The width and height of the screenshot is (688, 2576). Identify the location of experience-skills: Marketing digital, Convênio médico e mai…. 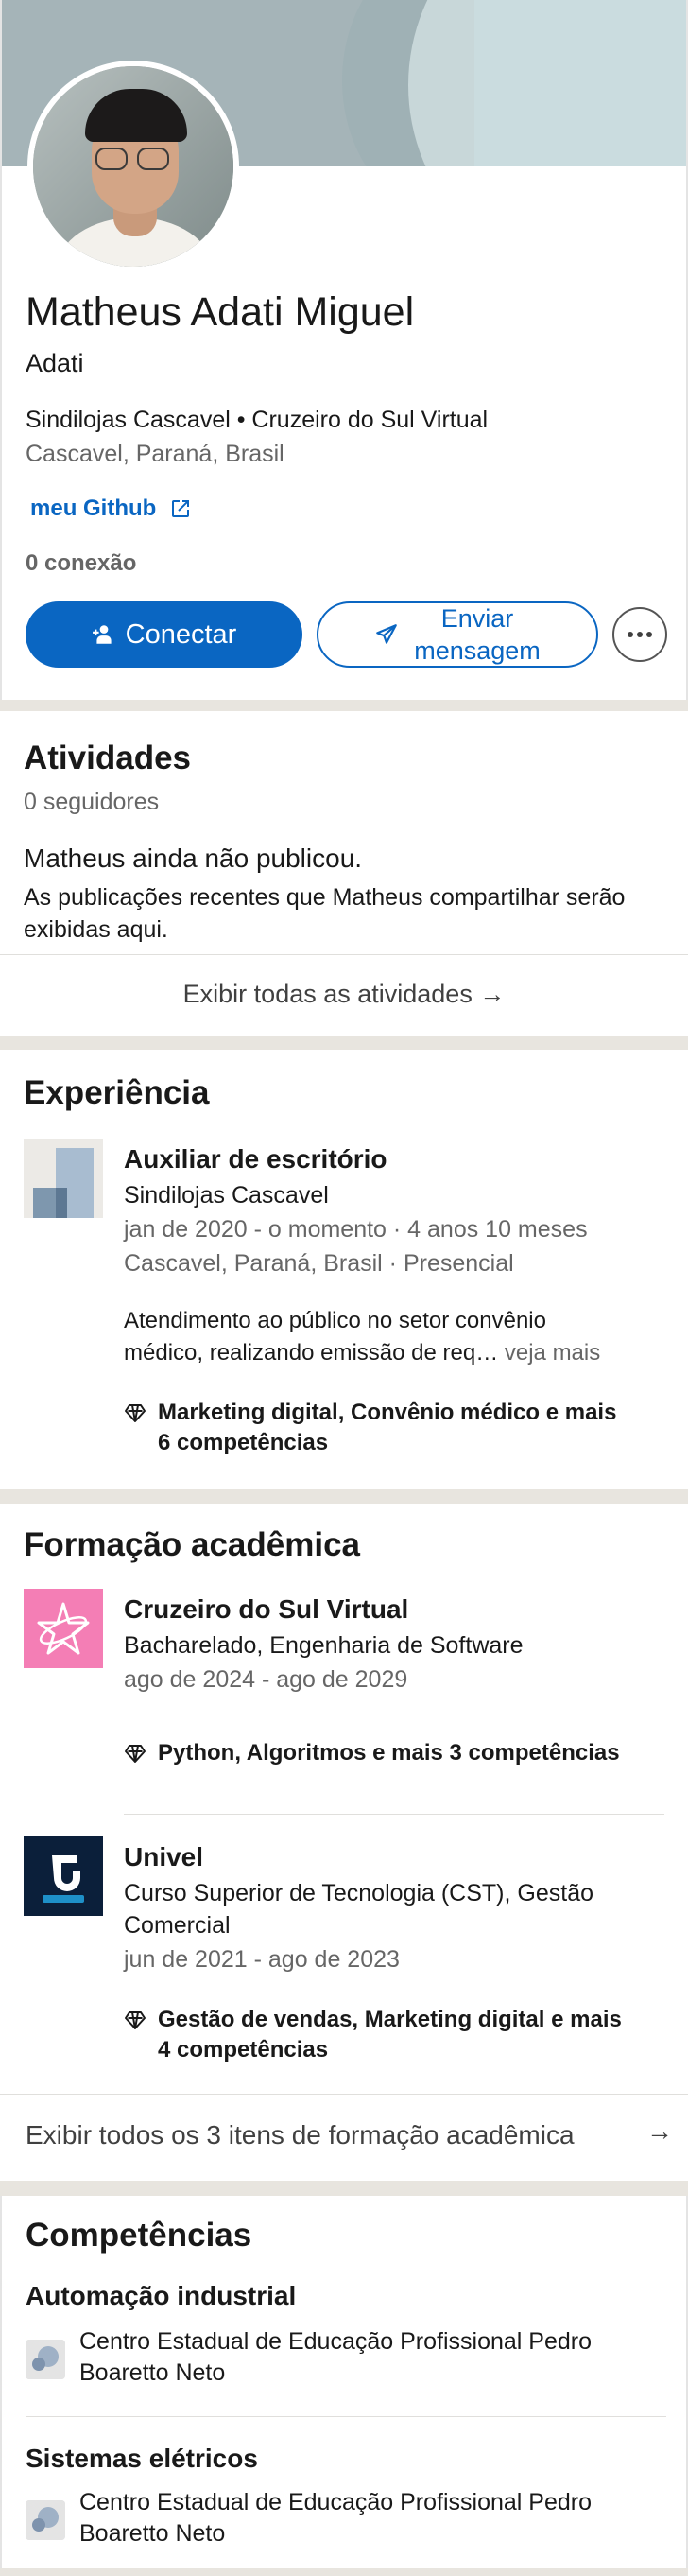
(398, 1428).